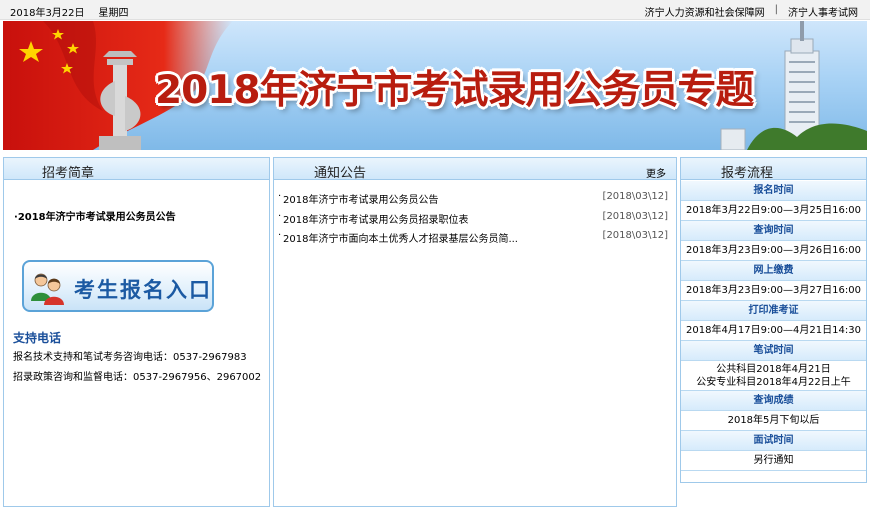  I want to click on step-value-score-query: 2018年5月下旬以后, so click(773, 421).